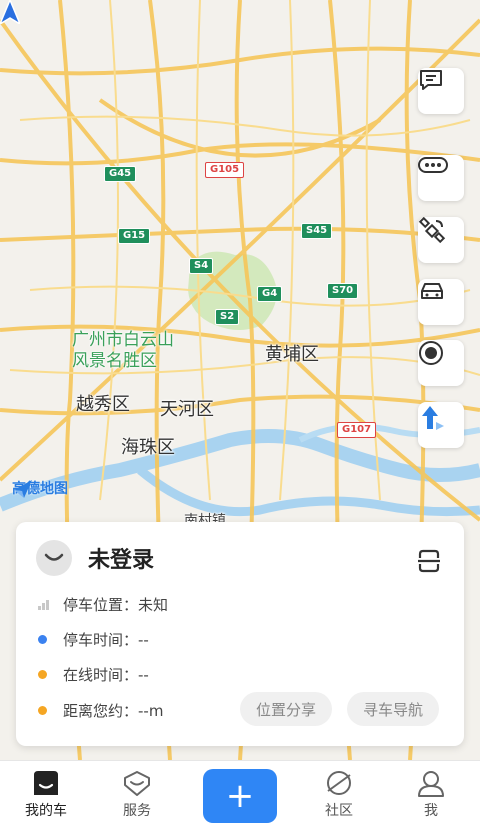 The width and height of the screenshot is (480, 826). What do you see at coordinates (431, 80) in the screenshot?
I see `message-icon` at bounding box center [431, 80].